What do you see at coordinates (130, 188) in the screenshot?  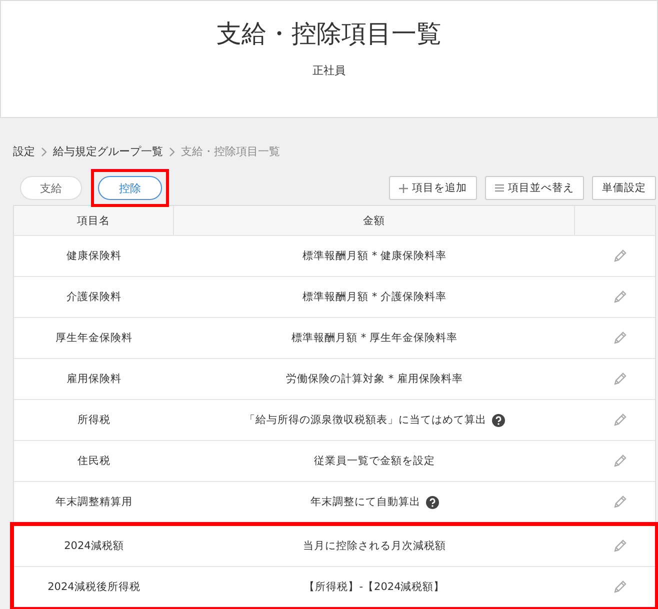 I see `tab: 控除` at bounding box center [130, 188].